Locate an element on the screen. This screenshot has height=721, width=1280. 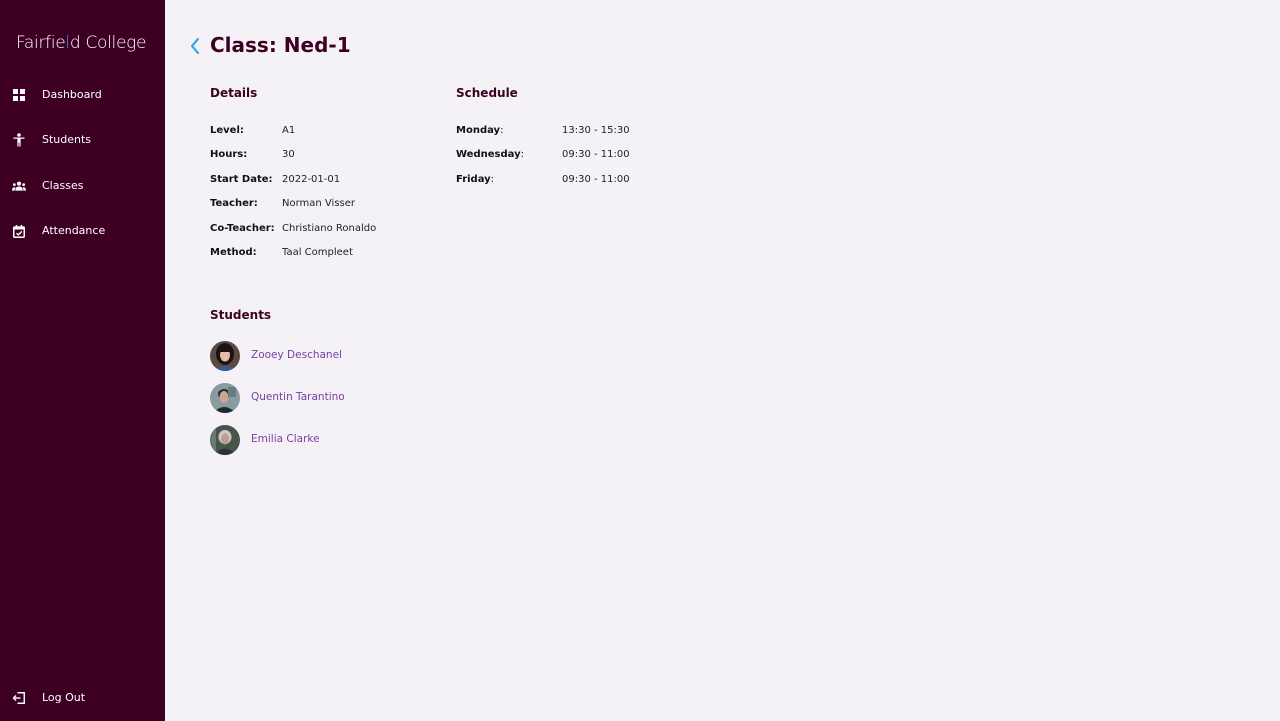
detail-label-method: Method: is located at coordinates (233, 252).